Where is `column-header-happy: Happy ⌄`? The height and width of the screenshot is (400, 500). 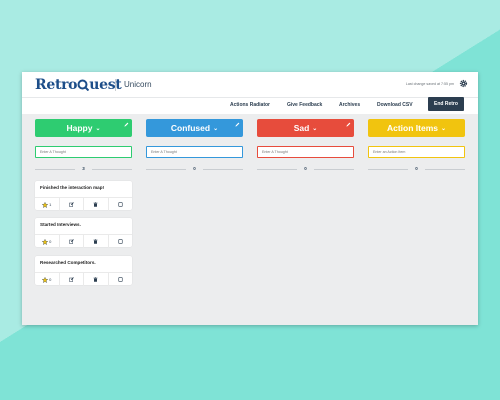 column-header-happy: Happy ⌄ is located at coordinates (83, 128).